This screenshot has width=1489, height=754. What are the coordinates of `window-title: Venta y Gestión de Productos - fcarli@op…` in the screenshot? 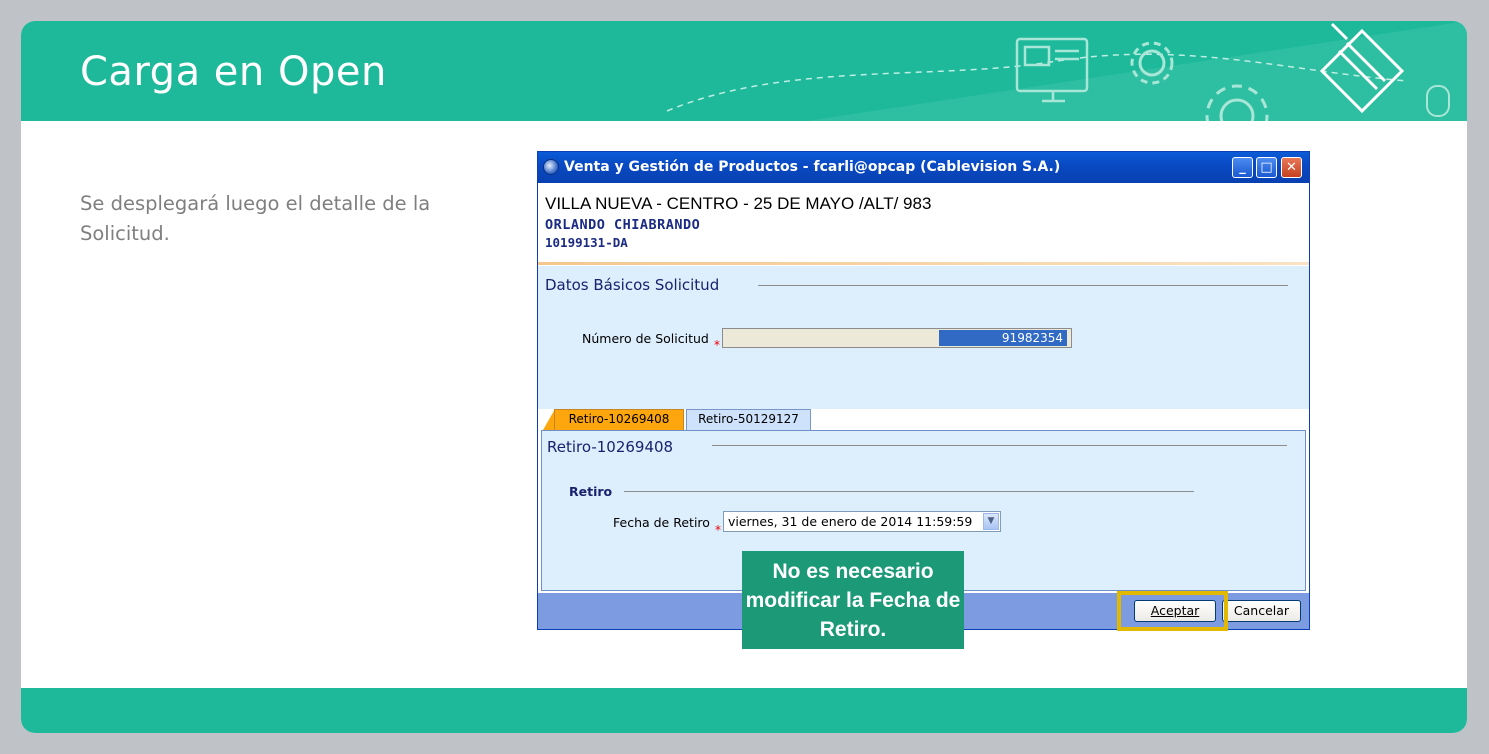 It's located at (812, 167).